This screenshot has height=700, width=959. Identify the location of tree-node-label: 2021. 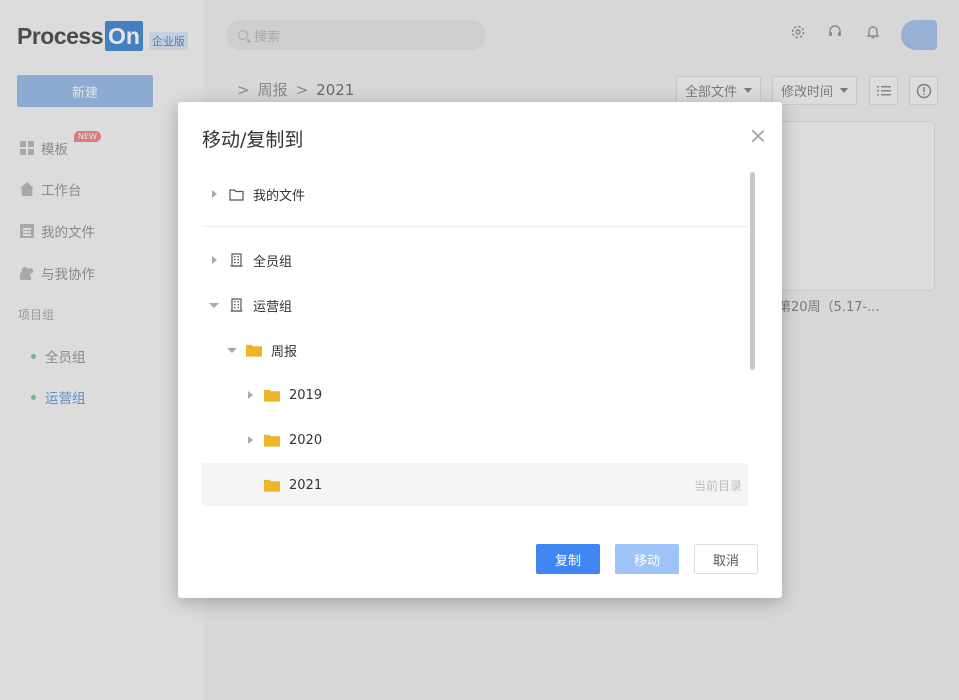
(306, 485).